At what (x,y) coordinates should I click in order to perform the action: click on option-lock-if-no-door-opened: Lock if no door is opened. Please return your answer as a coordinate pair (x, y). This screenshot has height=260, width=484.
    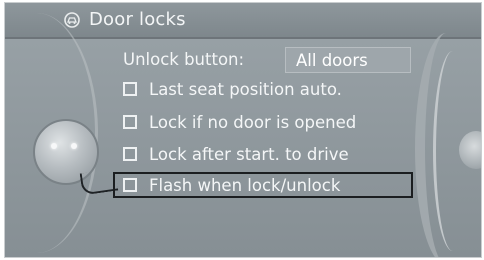
    Looking at the image, I should click on (239, 126).